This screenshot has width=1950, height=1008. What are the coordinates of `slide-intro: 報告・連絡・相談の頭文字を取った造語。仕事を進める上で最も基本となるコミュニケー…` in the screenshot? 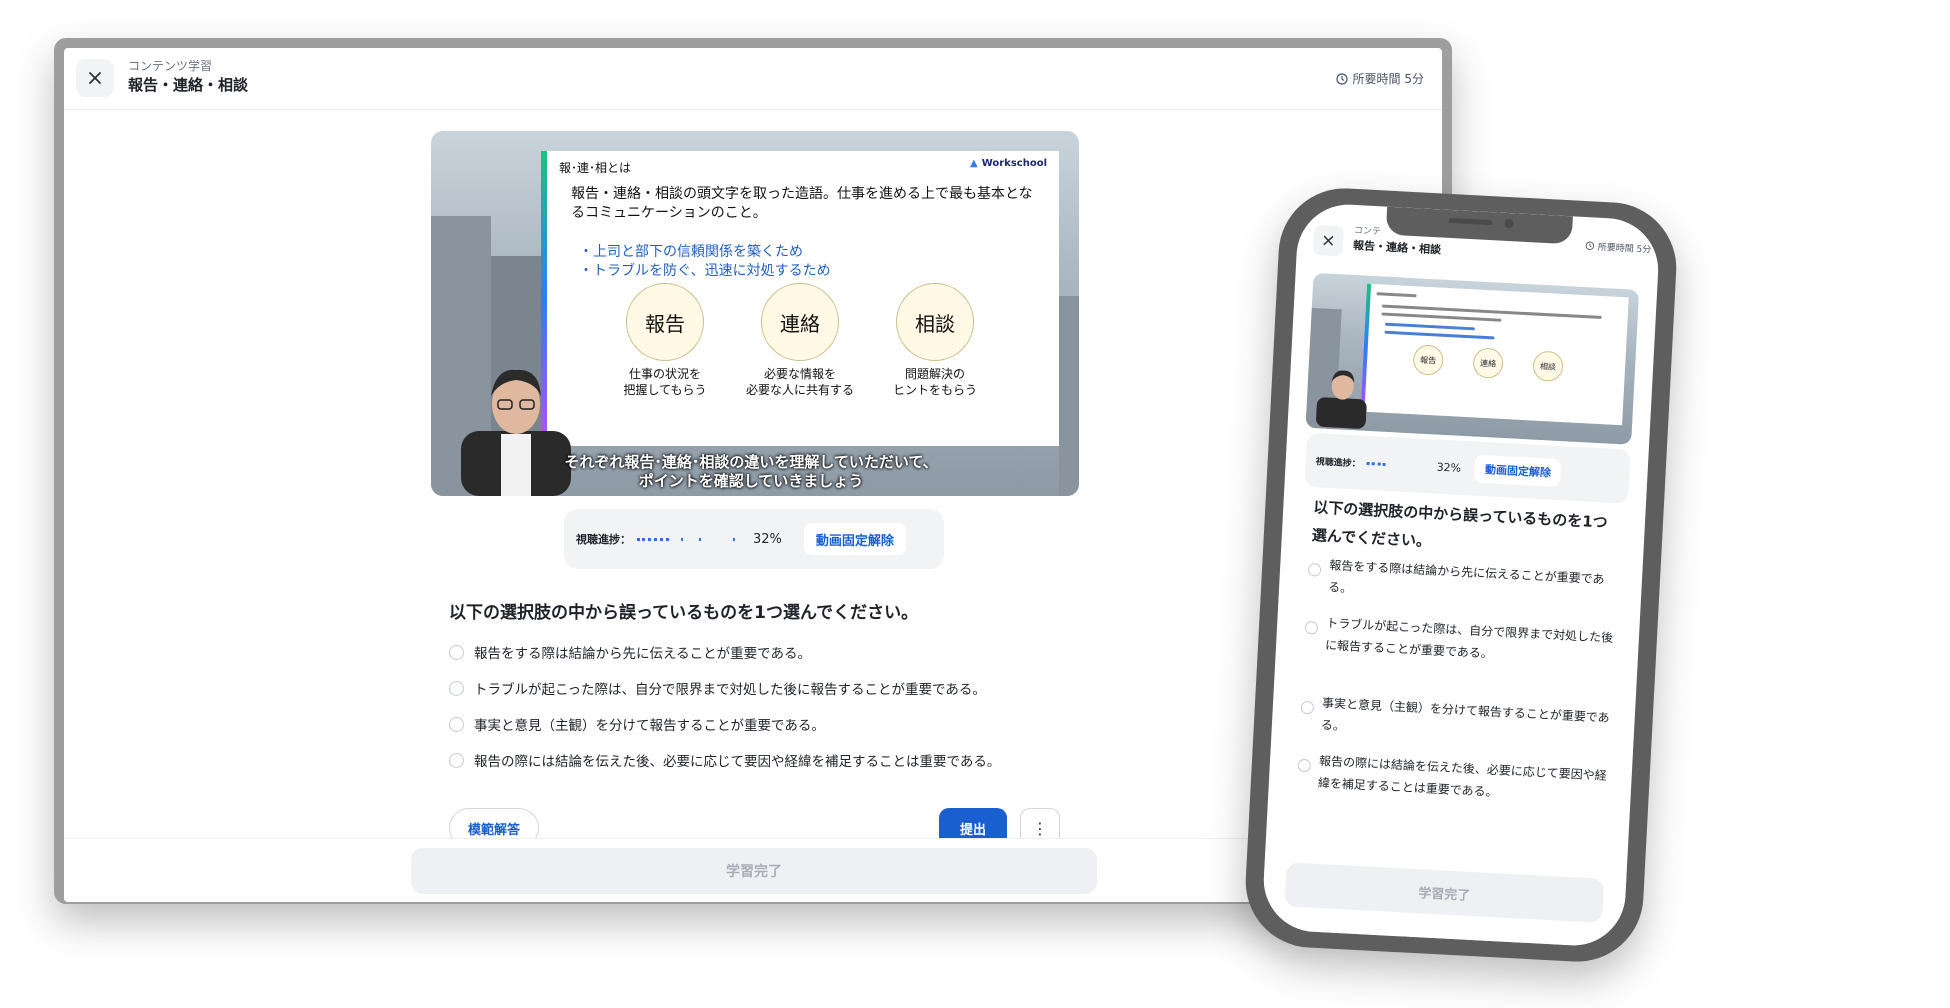 It's located at (802, 203).